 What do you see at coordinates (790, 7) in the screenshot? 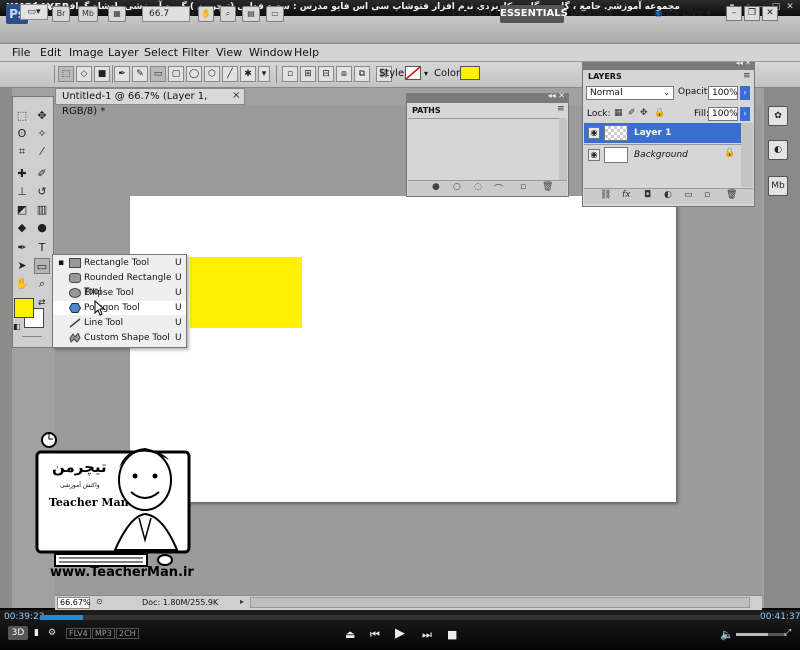
I see `player-close-icon: ✕` at bounding box center [790, 7].